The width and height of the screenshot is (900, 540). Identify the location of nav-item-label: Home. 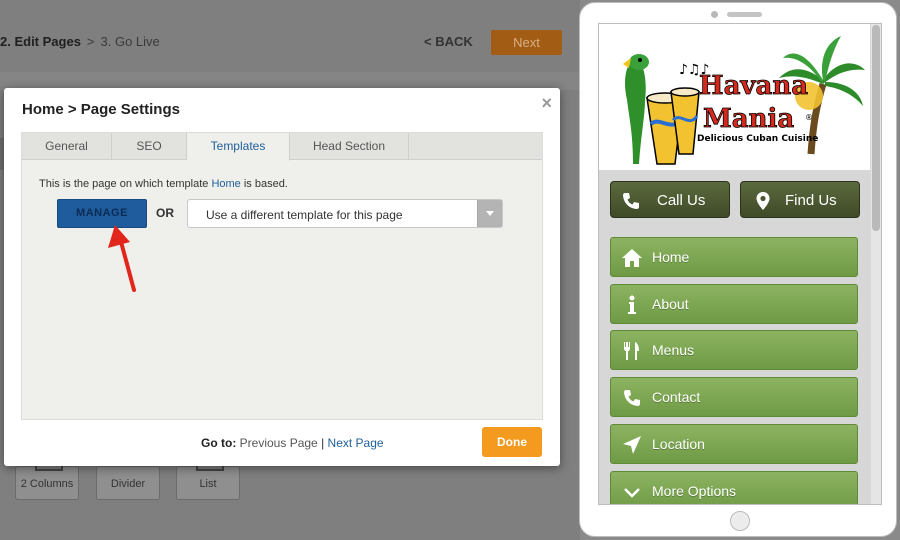
(671, 257).